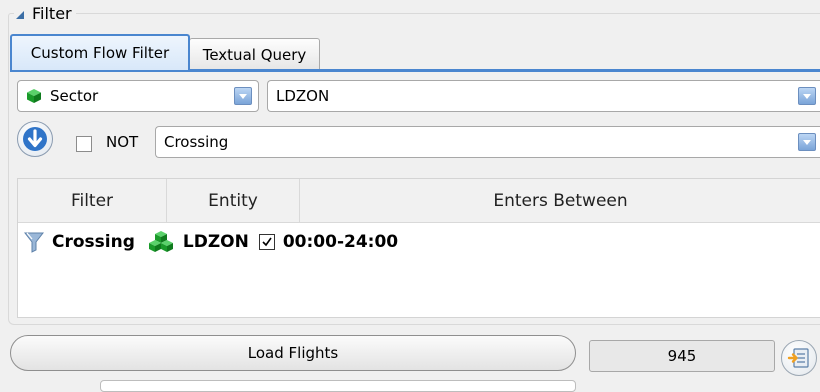 The image size is (820, 392). I want to click on entity-name: LDZON, so click(215, 242).